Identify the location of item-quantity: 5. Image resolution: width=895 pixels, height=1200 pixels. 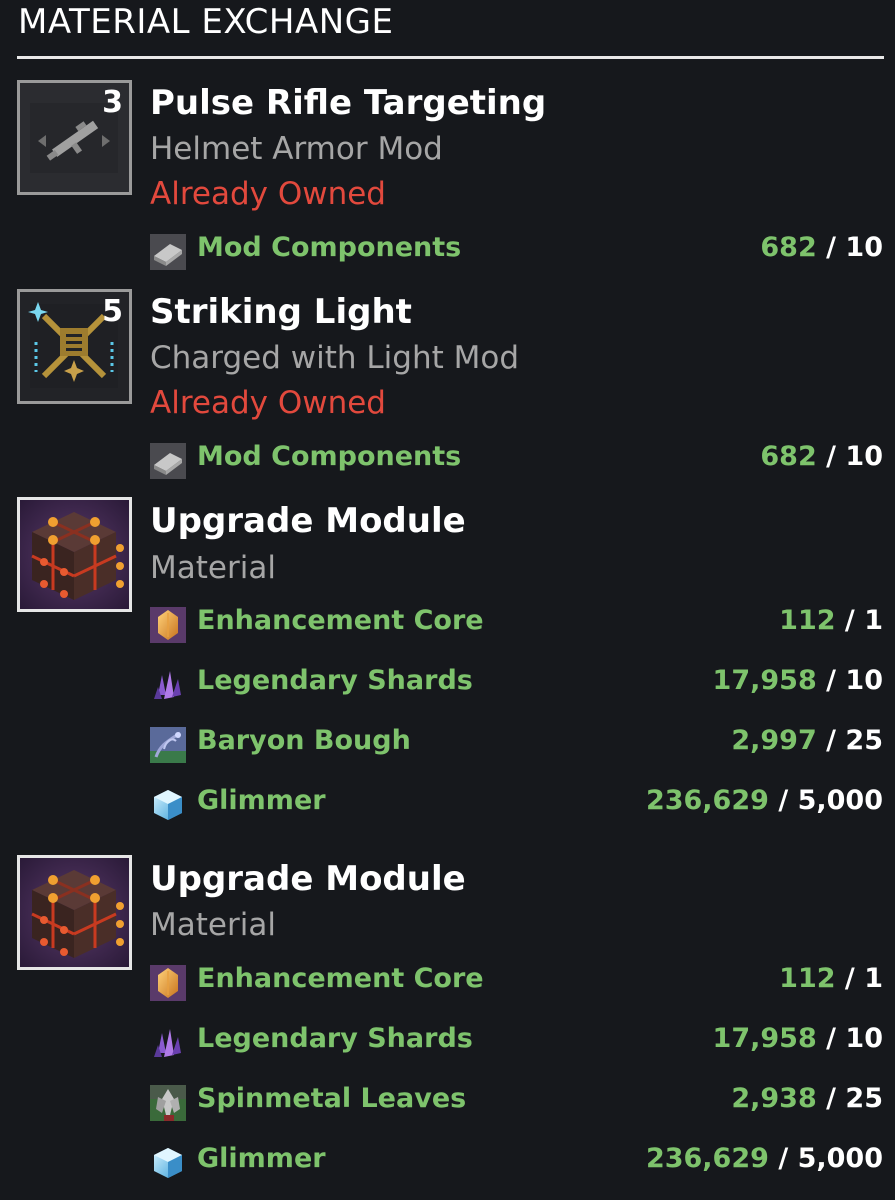
(112, 311).